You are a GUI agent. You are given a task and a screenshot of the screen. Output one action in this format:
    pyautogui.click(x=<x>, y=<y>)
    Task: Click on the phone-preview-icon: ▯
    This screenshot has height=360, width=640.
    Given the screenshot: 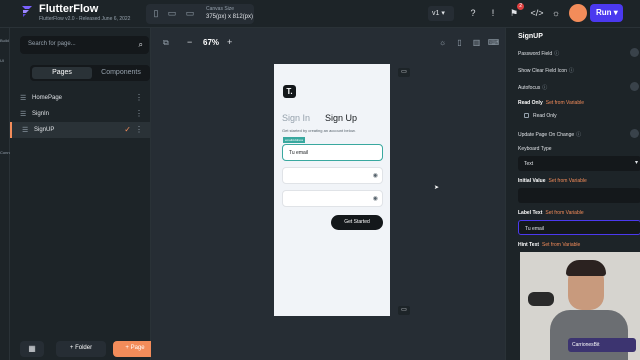 What is the action you would take?
    pyautogui.click(x=459, y=42)
    